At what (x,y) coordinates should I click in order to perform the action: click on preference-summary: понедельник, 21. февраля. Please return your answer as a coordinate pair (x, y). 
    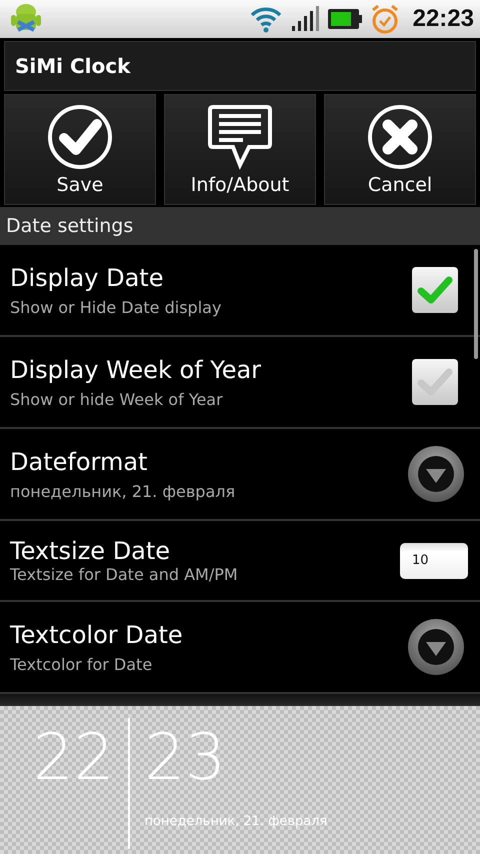
    Looking at the image, I should click on (123, 491).